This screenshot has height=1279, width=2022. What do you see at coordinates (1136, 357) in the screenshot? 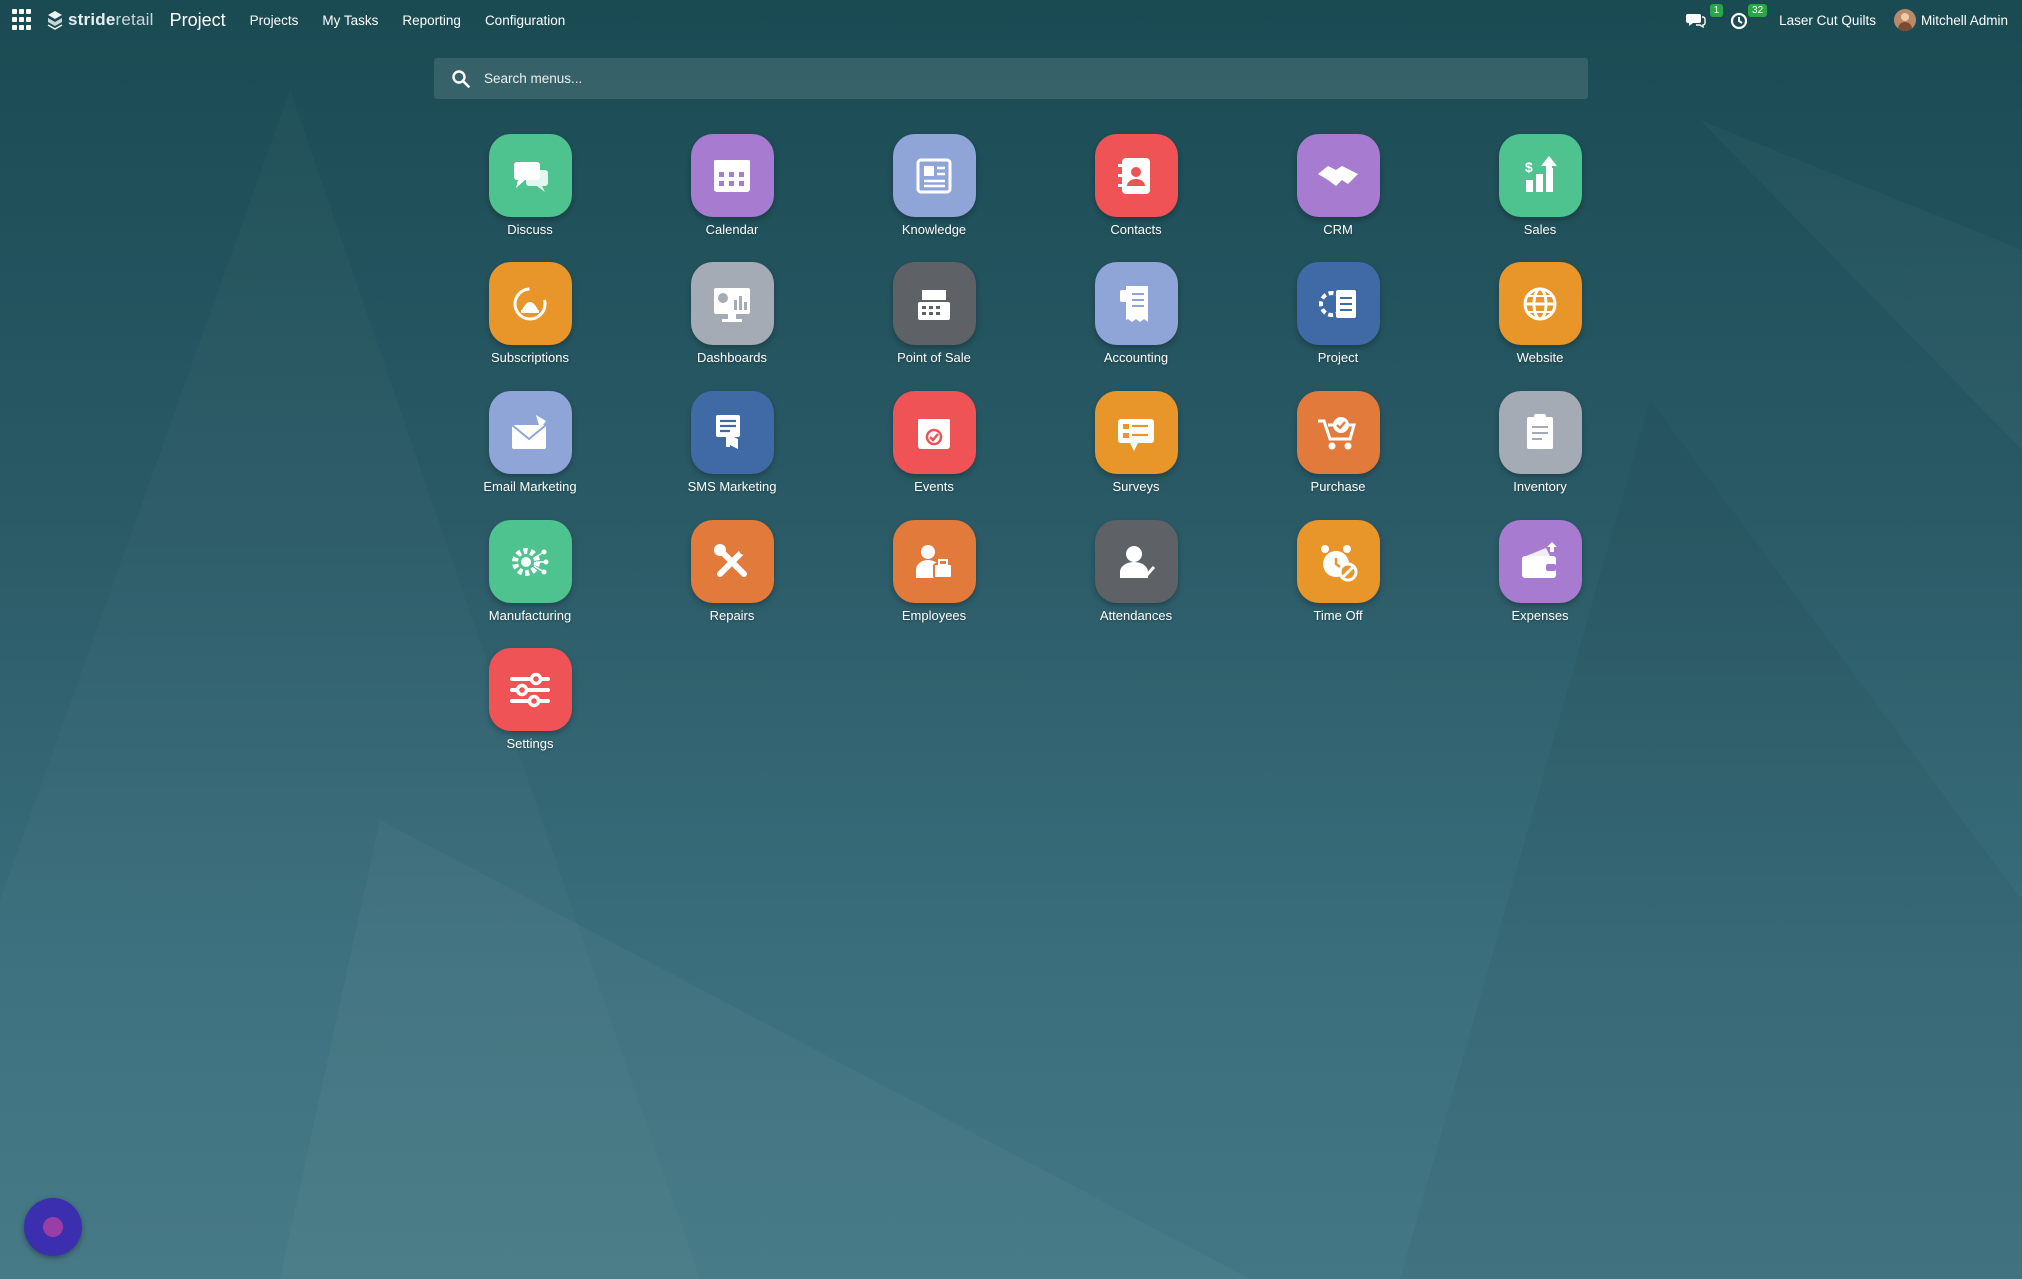
I see `app-label: Accounting` at bounding box center [1136, 357].